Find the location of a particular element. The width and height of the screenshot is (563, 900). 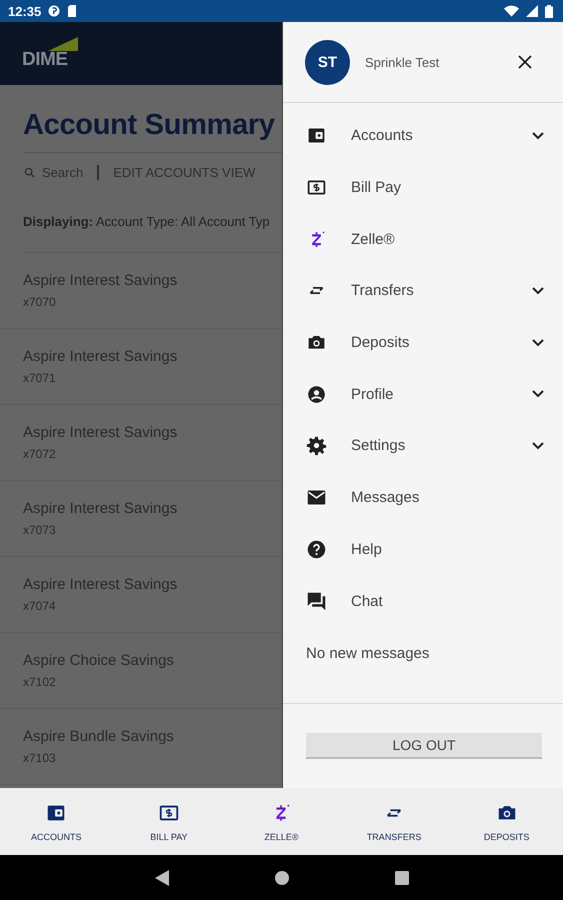

account-number: x7103 is located at coordinates (40, 758).